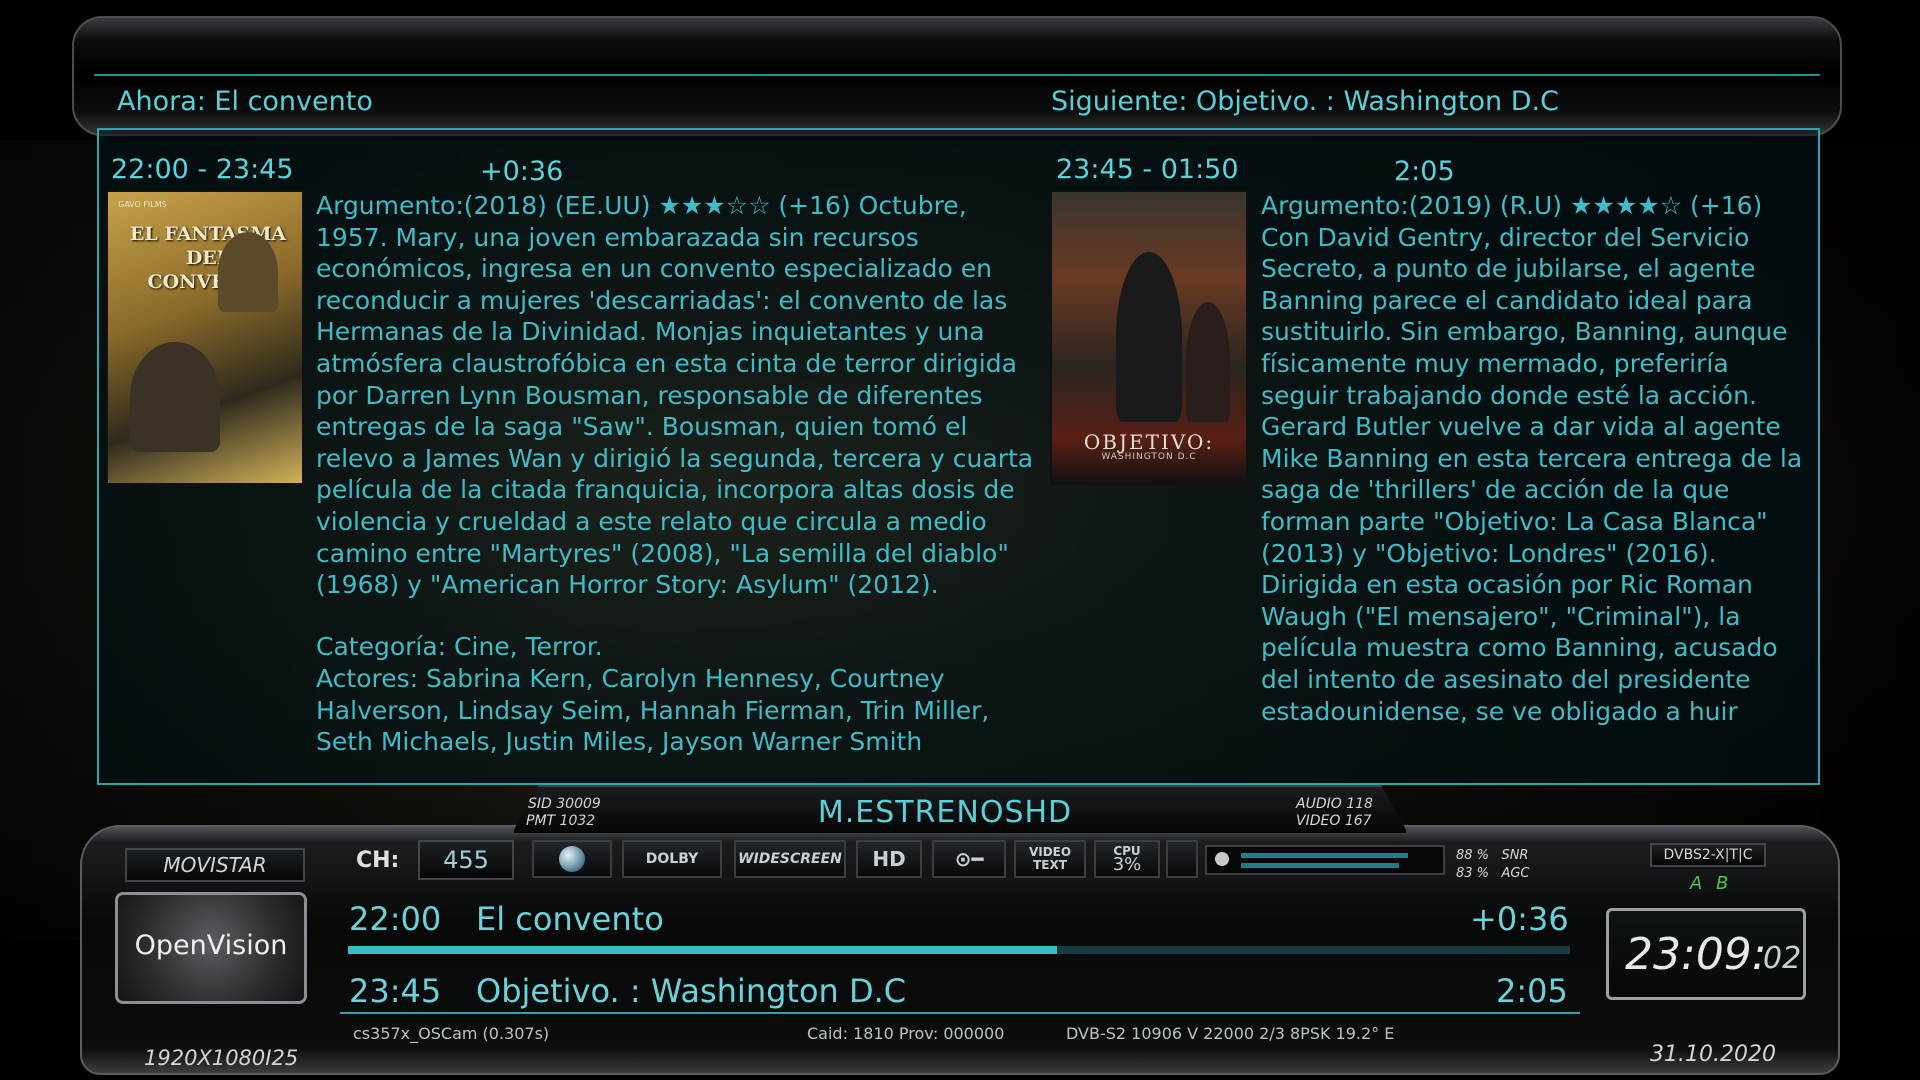  Describe the element at coordinates (969, 859) in the screenshot. I see `crypt-key-icon: ⊙━` at that location.